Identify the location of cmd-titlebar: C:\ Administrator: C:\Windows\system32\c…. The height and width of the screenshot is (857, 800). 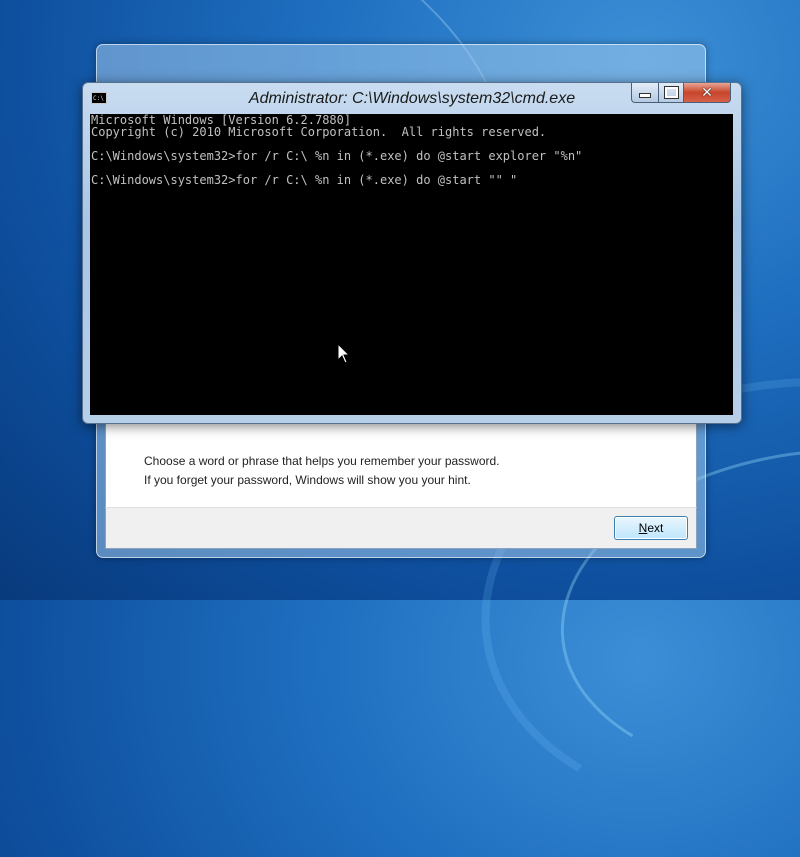
(412, 98).